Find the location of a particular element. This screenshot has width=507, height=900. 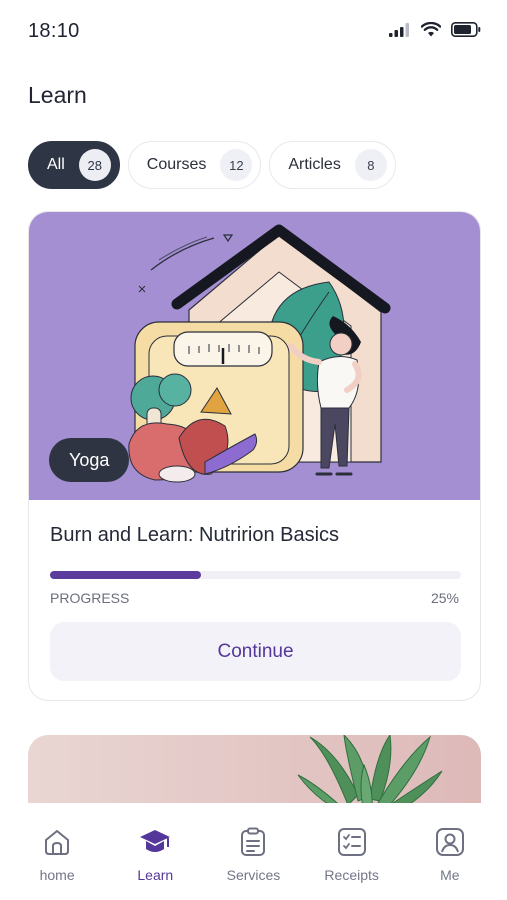

tab-home: home is located at coordinates (57, 851).